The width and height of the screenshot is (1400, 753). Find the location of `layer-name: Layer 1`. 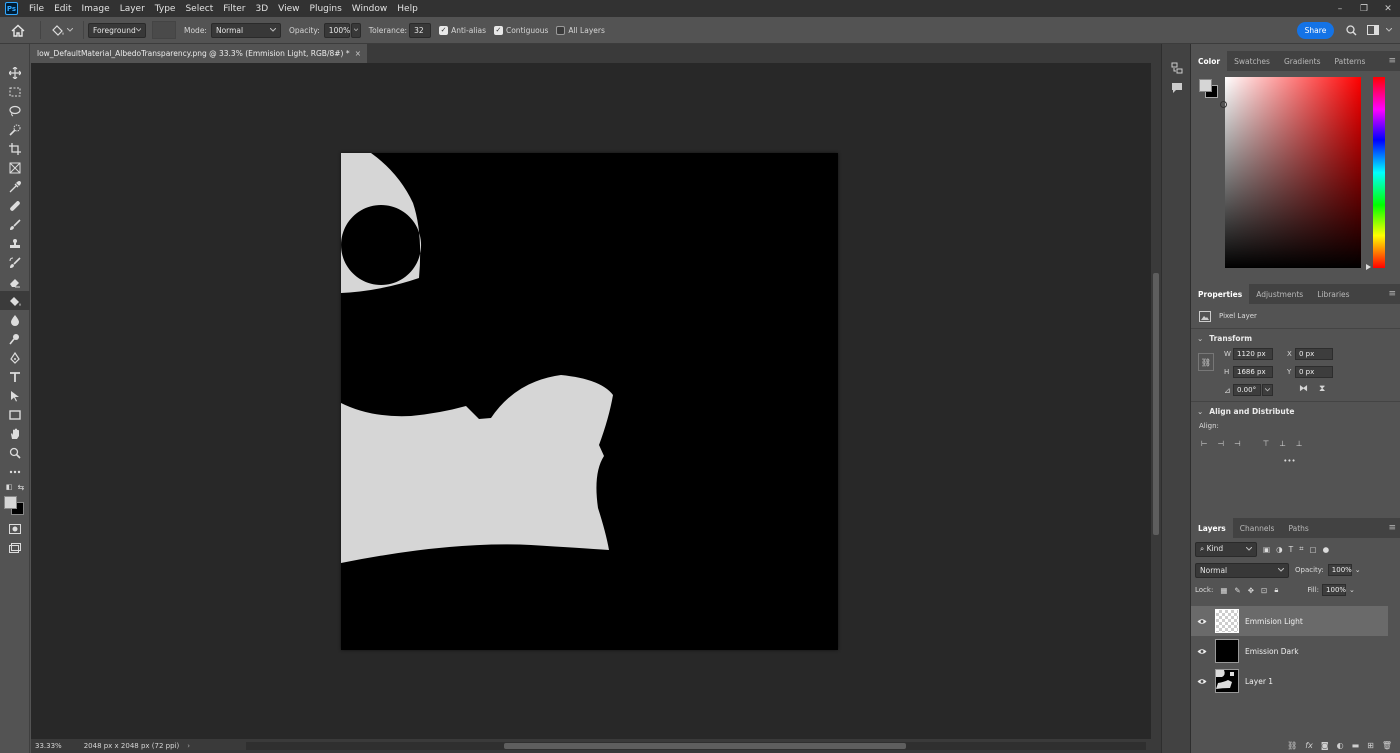

layer-name: Layer 1 is located at coordinates (1259, 681).